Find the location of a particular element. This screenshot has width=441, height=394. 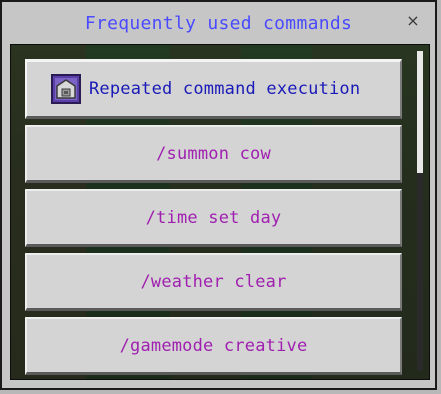

close-icon: × is located at coordinates (413, 20).